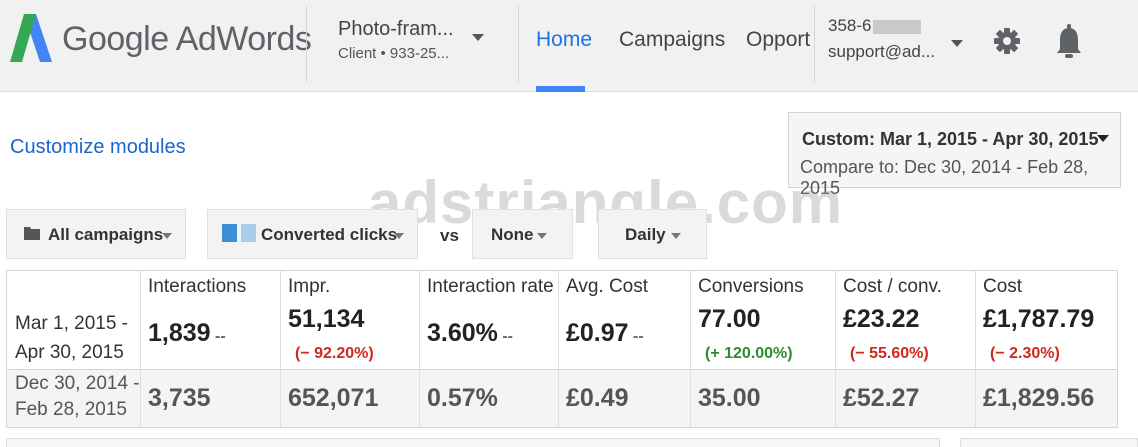 The height and width of the screenshot is (447, 1138). What do you see at coordinates (881, 319) in the screenshot?
I see `metric-current: £23.22` at bounding box center [881, 319].